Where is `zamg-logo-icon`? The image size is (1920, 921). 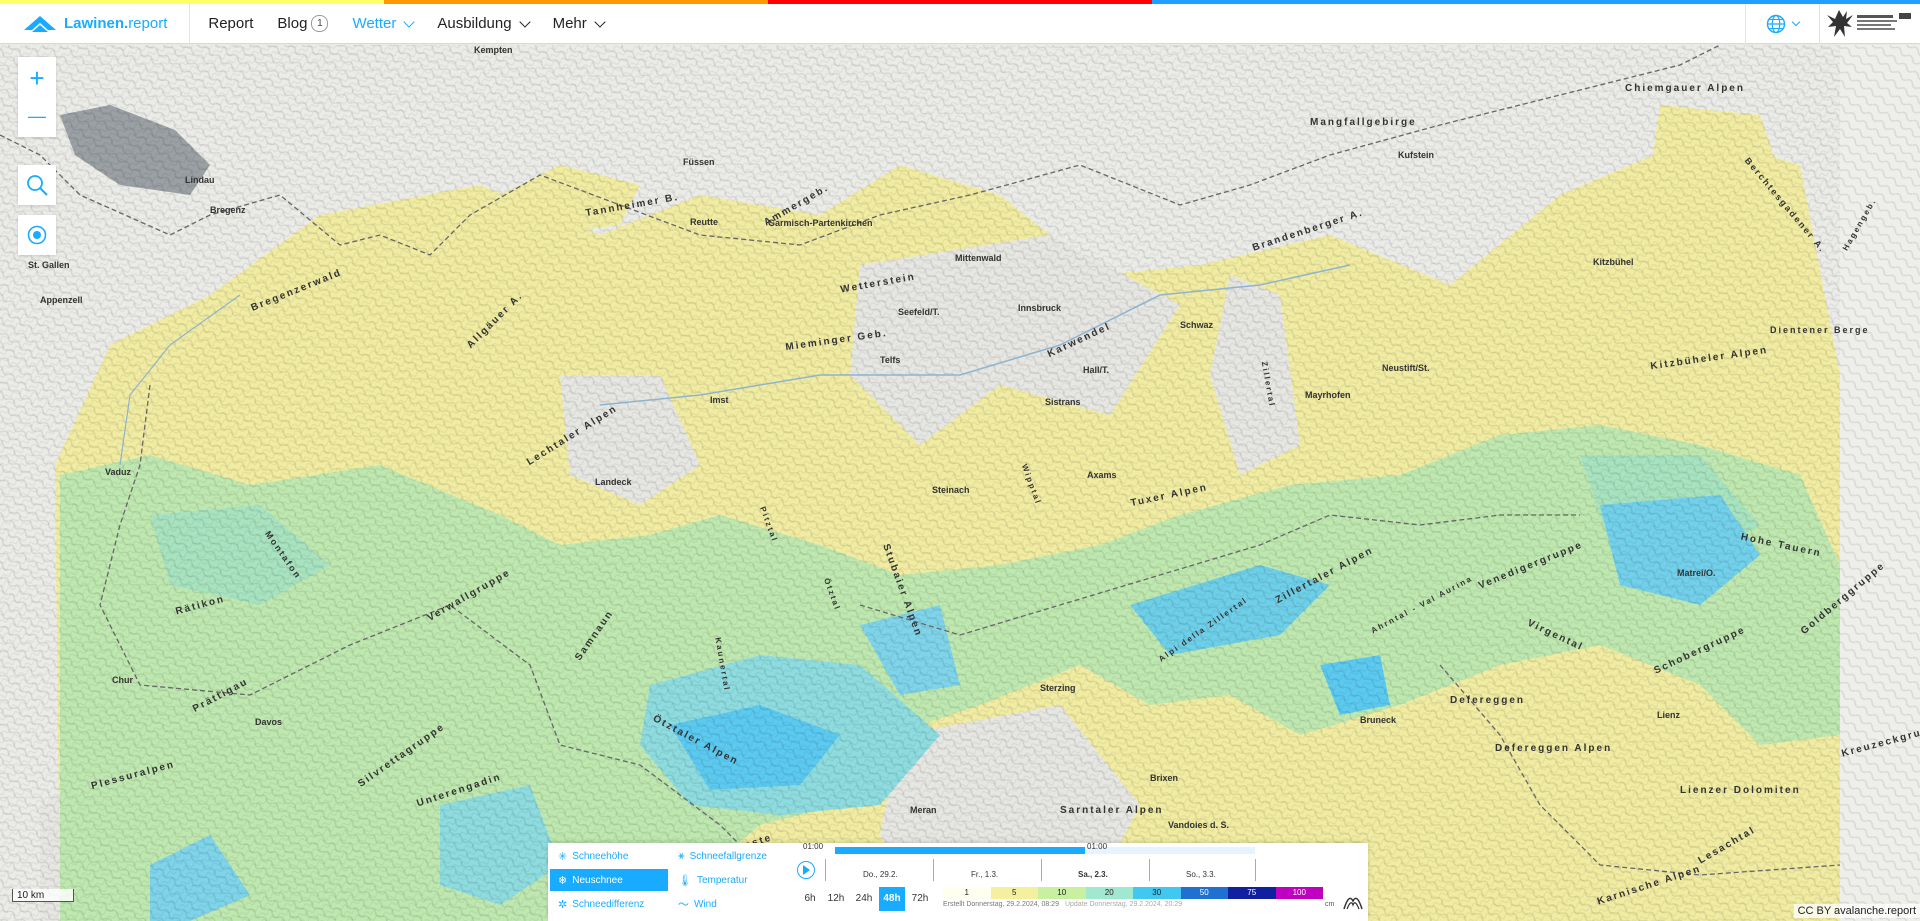
zamg-logo-icon is located at coordinates (1353, 903).